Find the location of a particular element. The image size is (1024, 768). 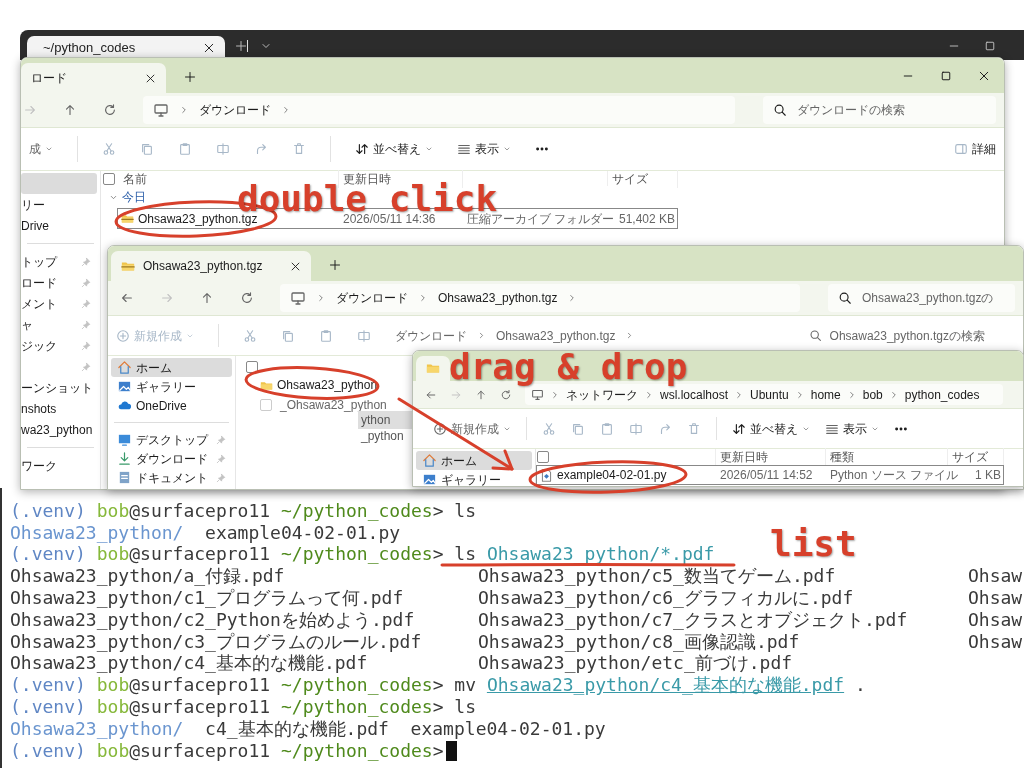

prompt-line: (.venv) bob@surfacepro11 ~/python_codes> ls Ohsawa23_python/*.pdf is located at coordinates (362, 554).